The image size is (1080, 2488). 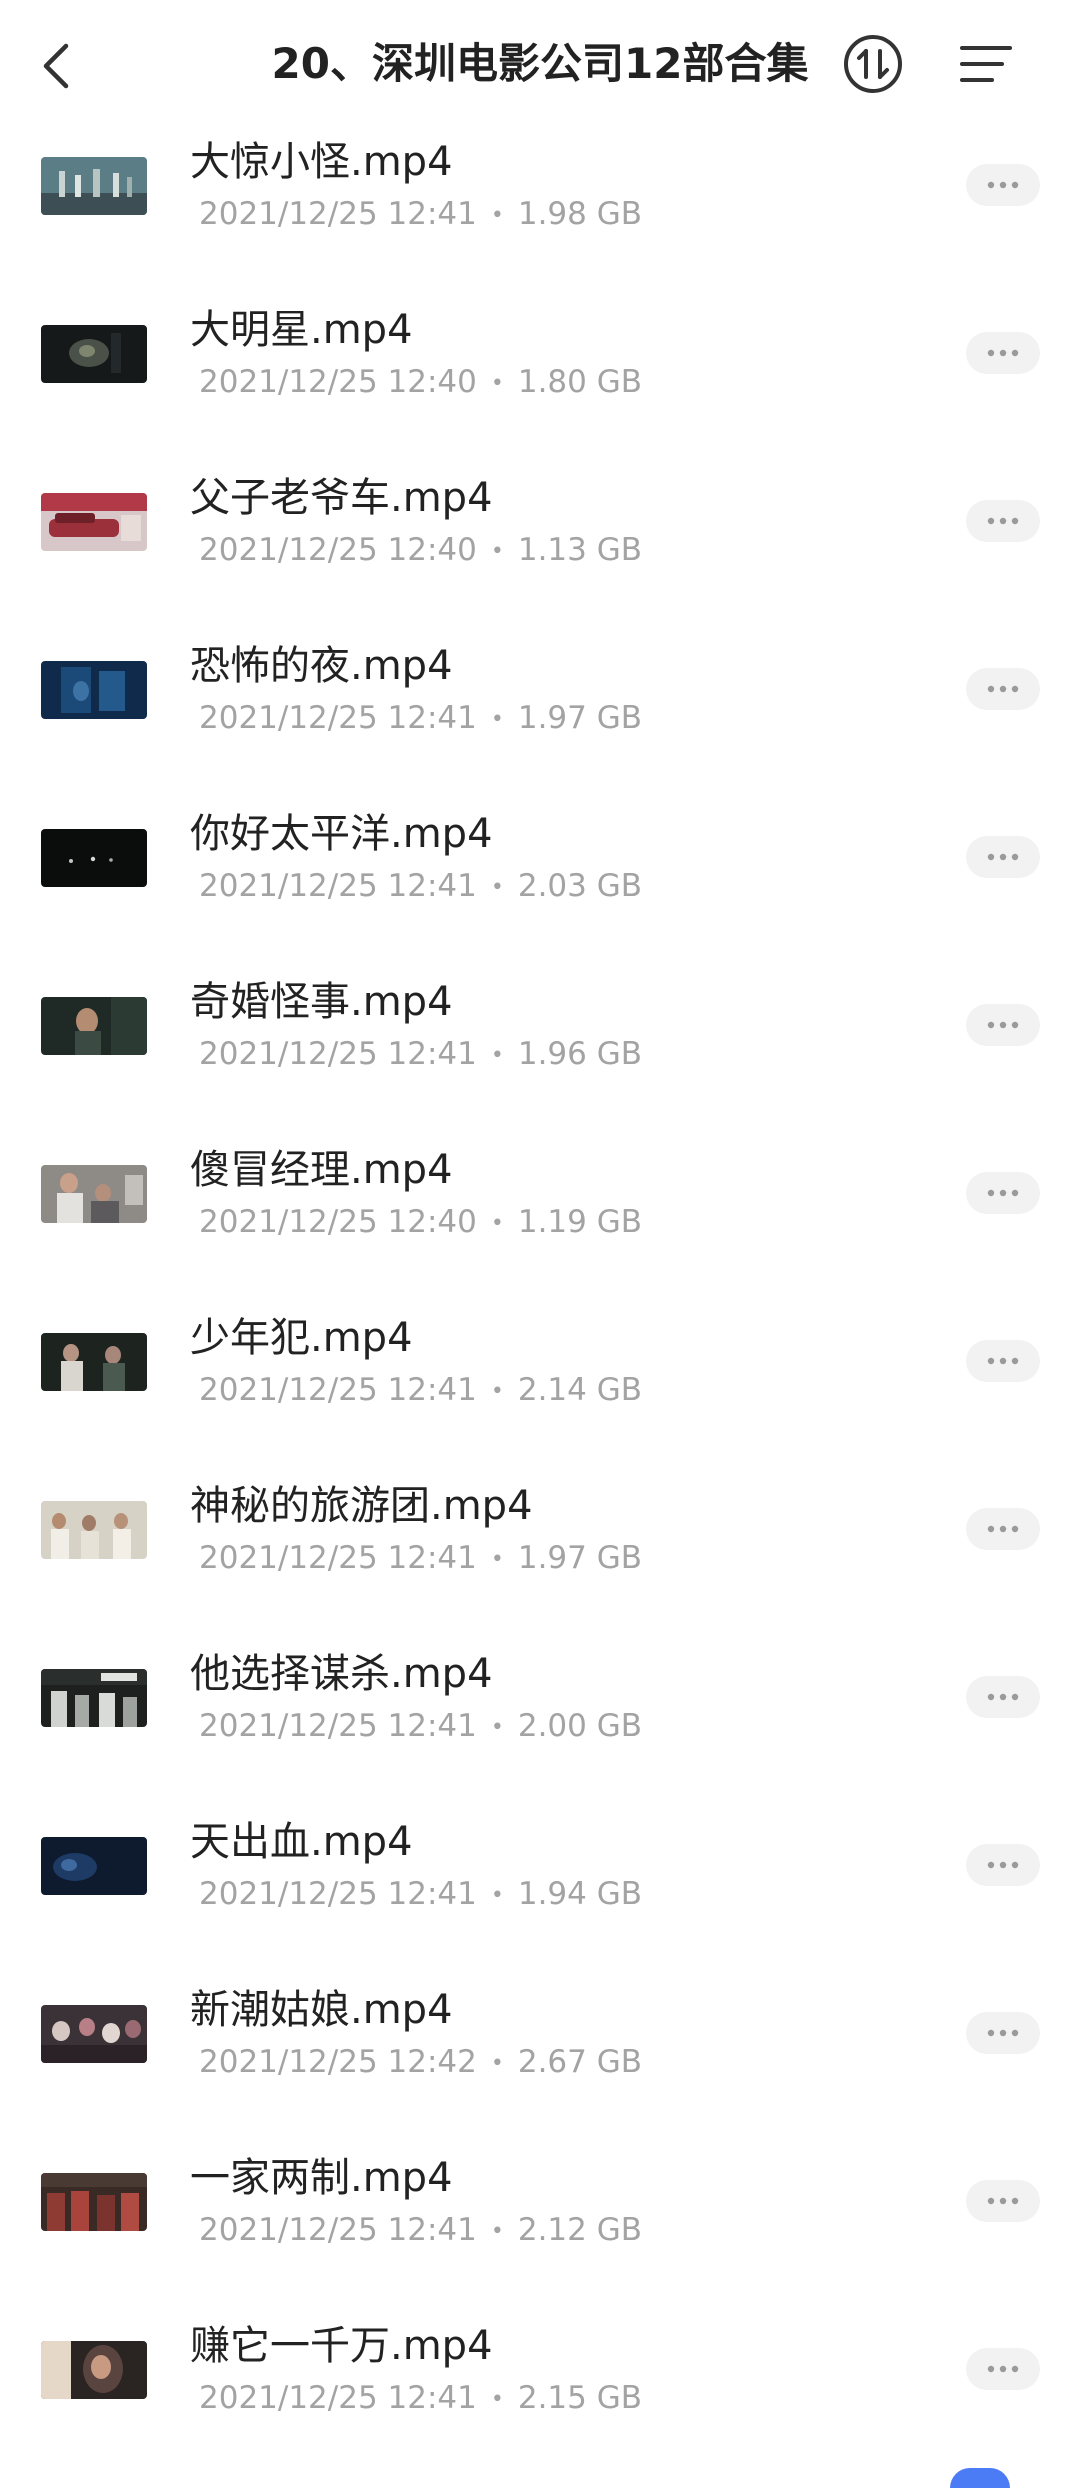 I want to click on file-row: 少年犯.mp4 2021/12/25 12:41 • 2.14 GB, so click(x=540, y=1388).